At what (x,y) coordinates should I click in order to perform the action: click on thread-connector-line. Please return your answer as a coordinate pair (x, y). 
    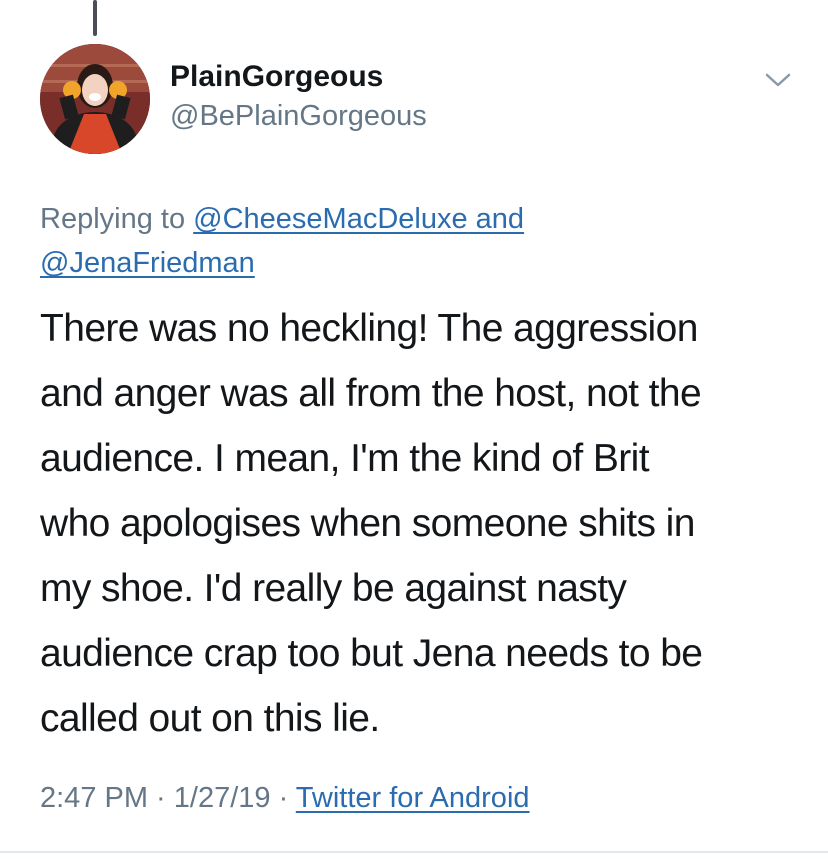
    Looking at the image, I should click on (95, 18).